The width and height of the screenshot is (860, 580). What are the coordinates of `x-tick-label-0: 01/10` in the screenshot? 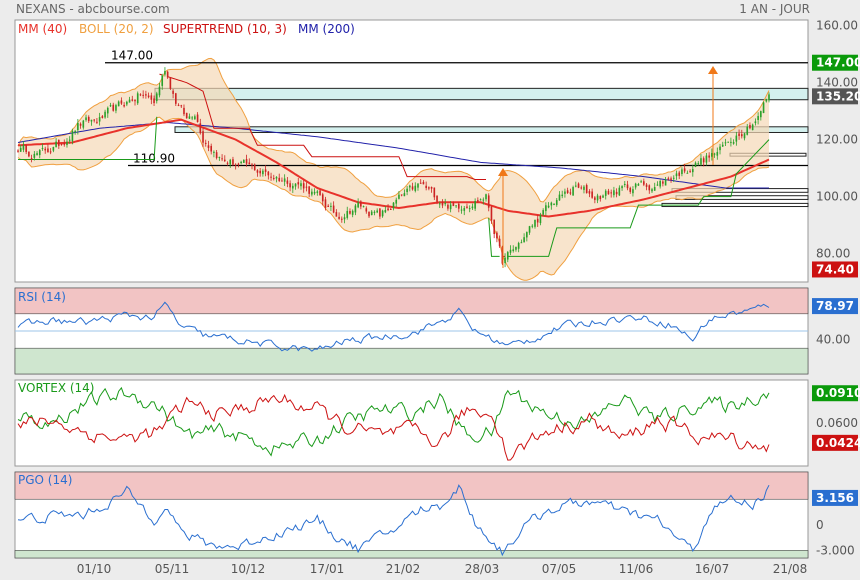 It's located at (94, 569).